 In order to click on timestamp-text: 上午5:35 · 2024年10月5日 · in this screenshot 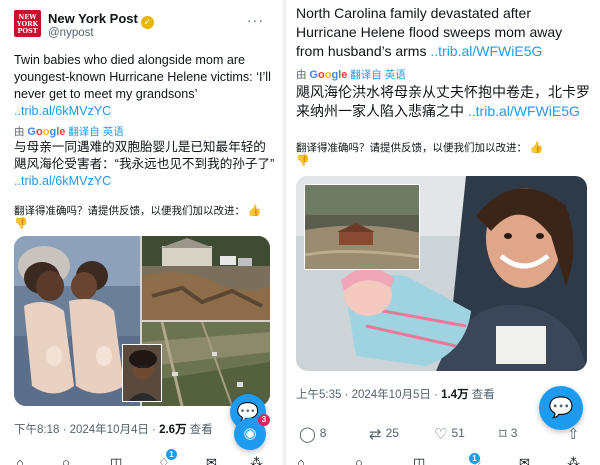, I will do `click(368, 395)`.